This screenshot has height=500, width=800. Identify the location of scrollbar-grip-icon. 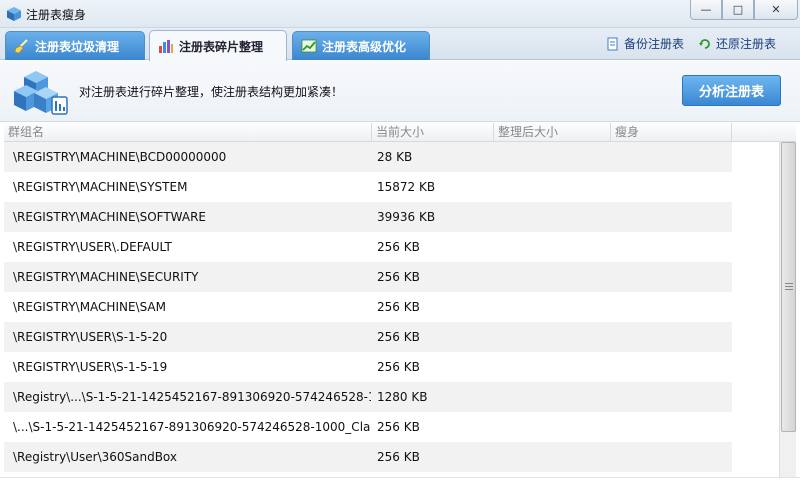
(789, 286).